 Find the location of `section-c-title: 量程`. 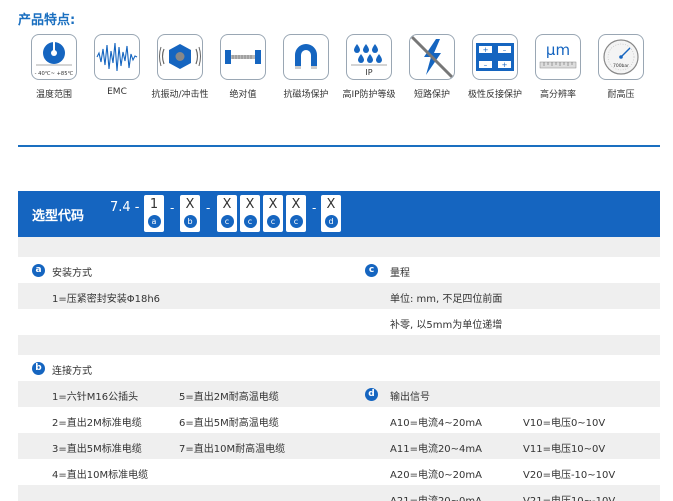

section-c-title: 量程 is located at coordinates (400, 273).